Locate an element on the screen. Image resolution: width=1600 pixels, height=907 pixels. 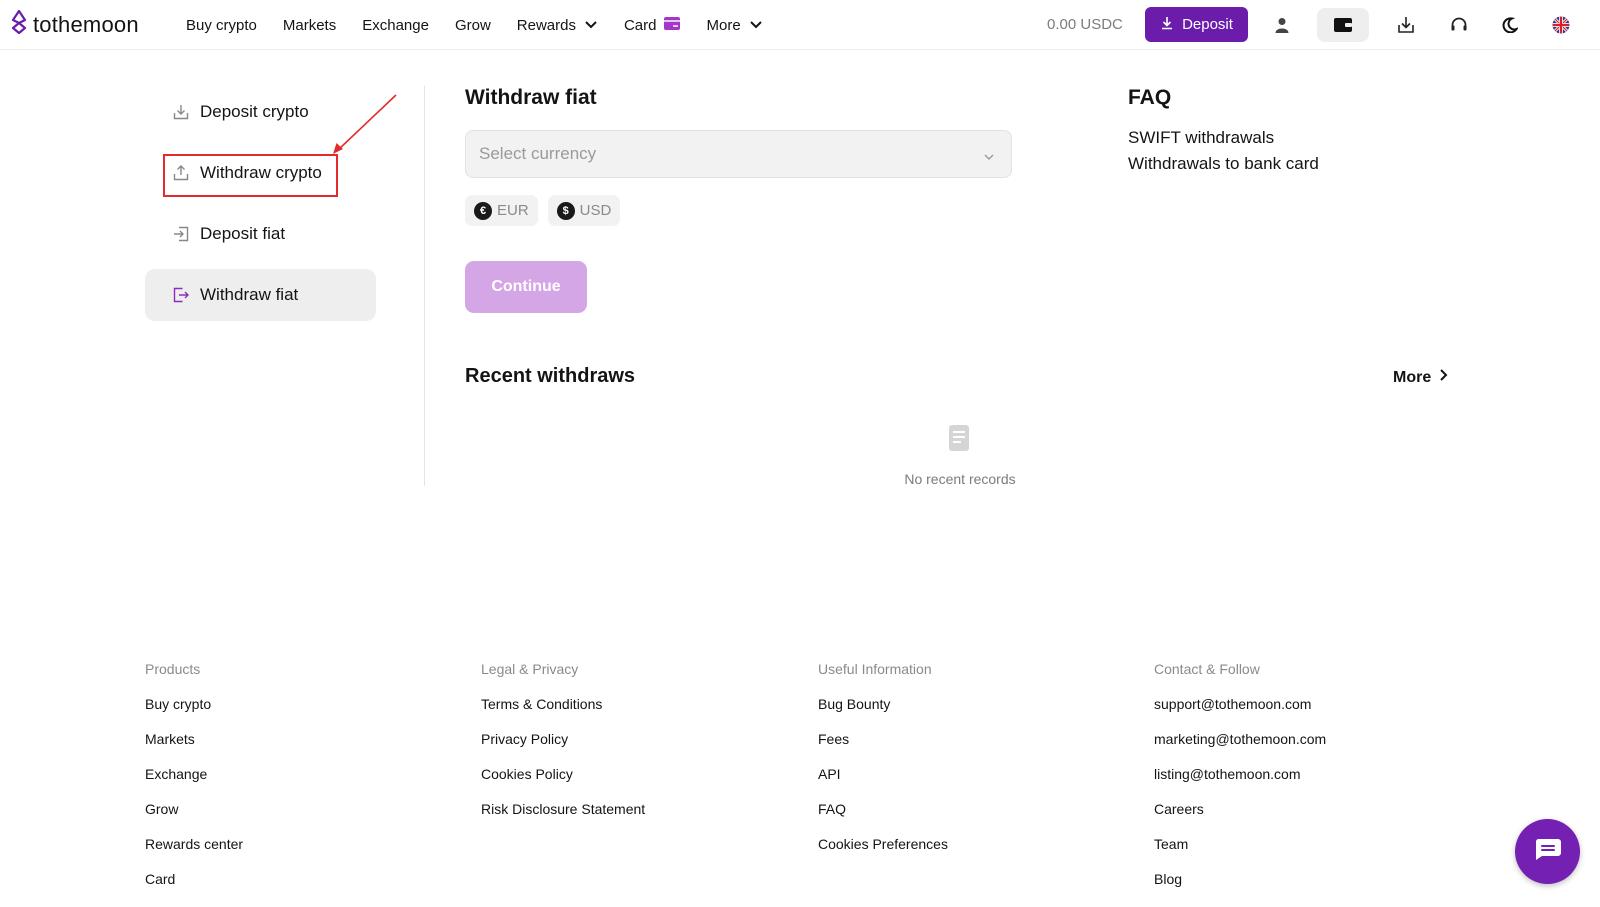
download-app-icon is located at coordinates (1406, 25).